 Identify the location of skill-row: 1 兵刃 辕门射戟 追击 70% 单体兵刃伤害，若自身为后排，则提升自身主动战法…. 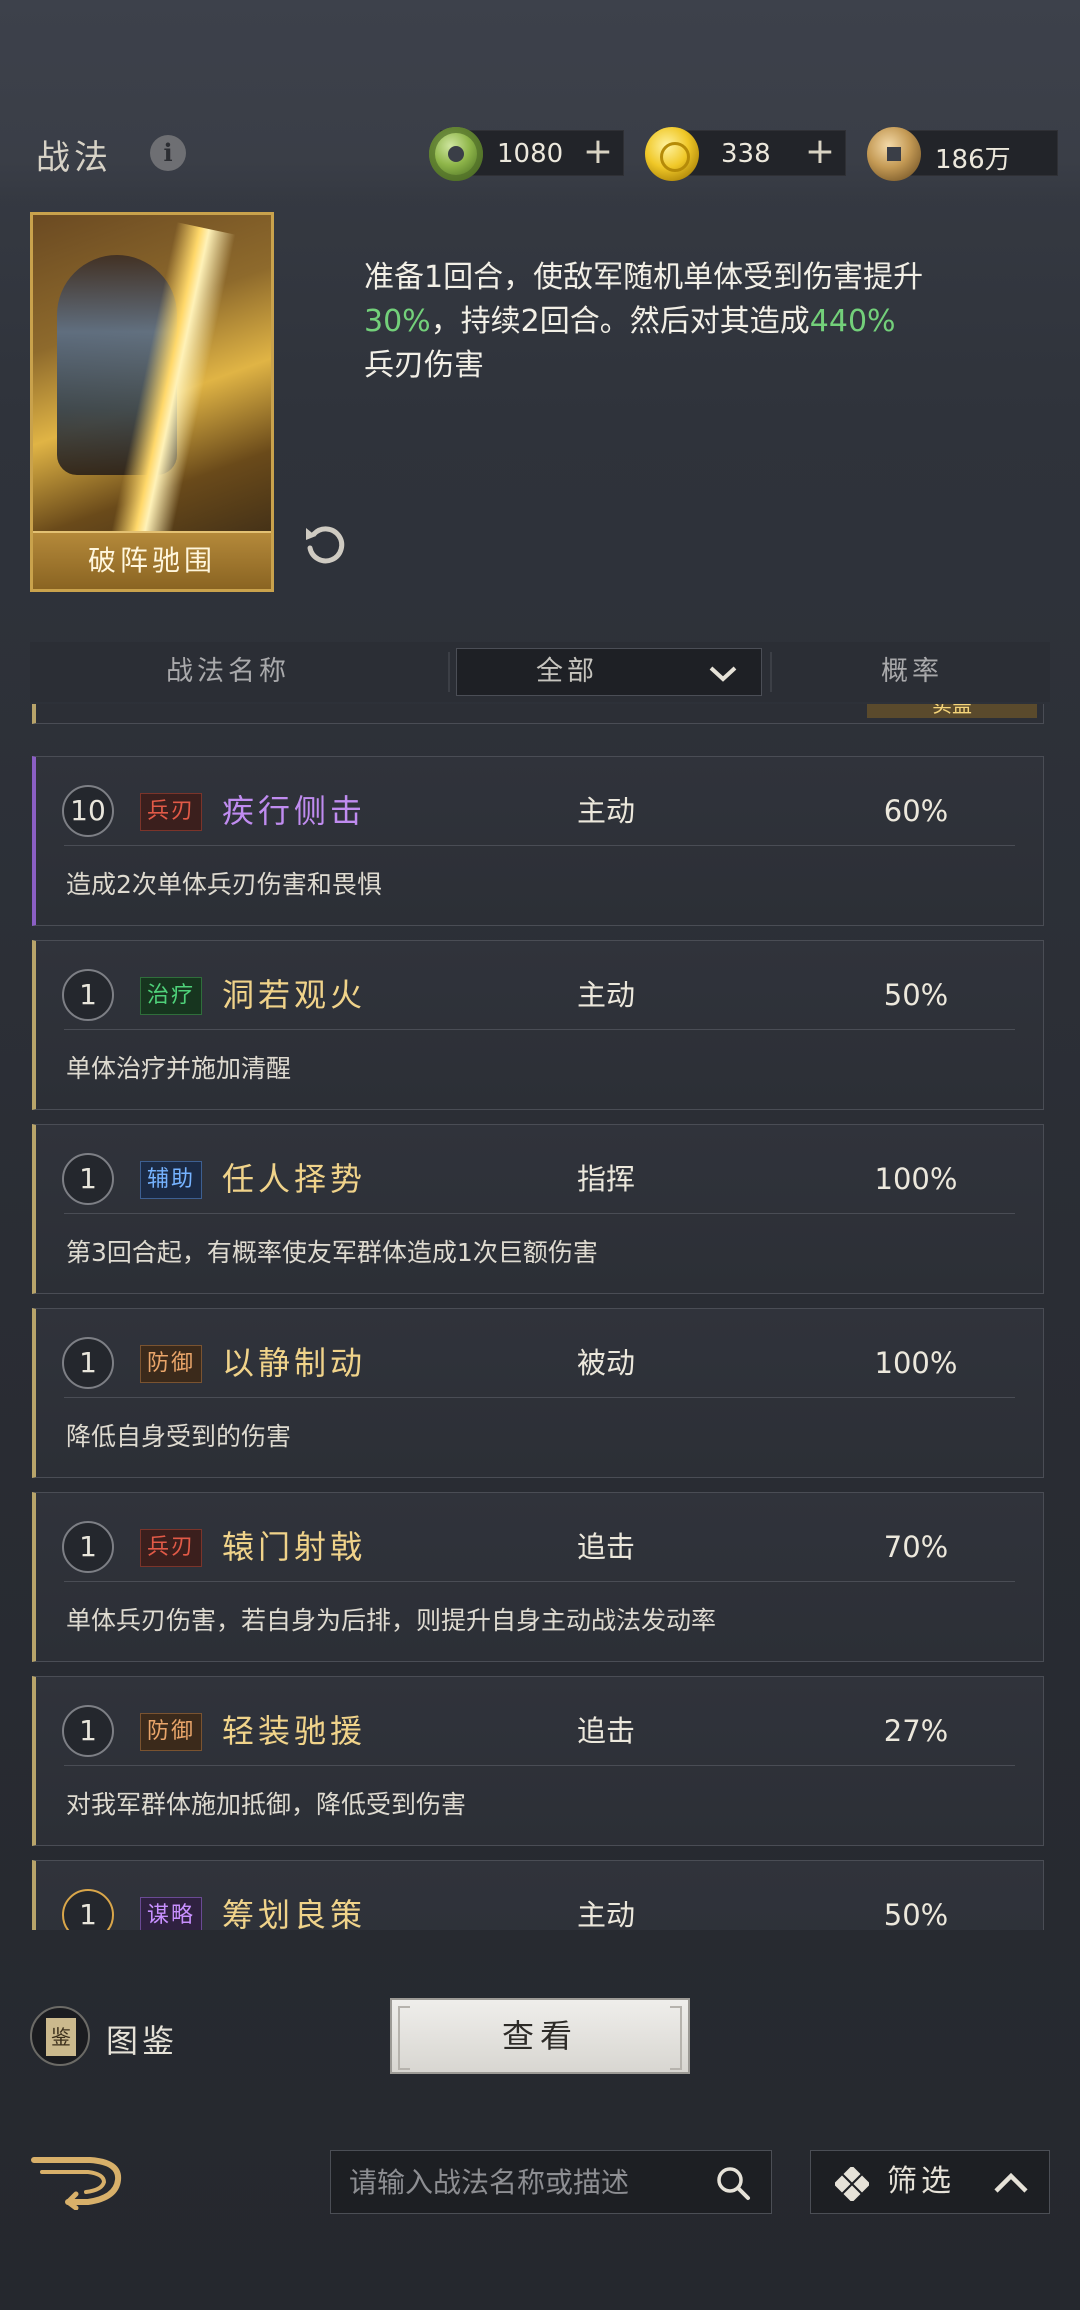
(538, 1577).